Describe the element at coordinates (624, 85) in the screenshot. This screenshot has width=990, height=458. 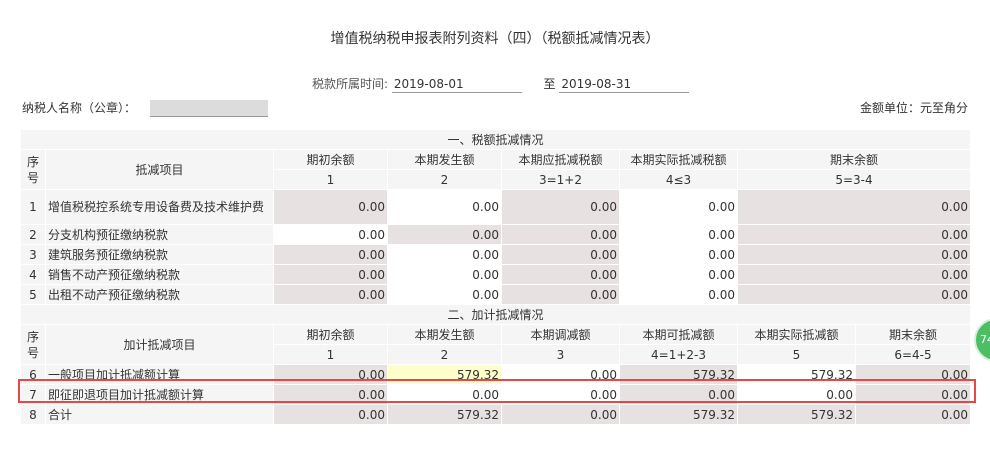
I see `period-end-field: 2019-08-31` at that location.